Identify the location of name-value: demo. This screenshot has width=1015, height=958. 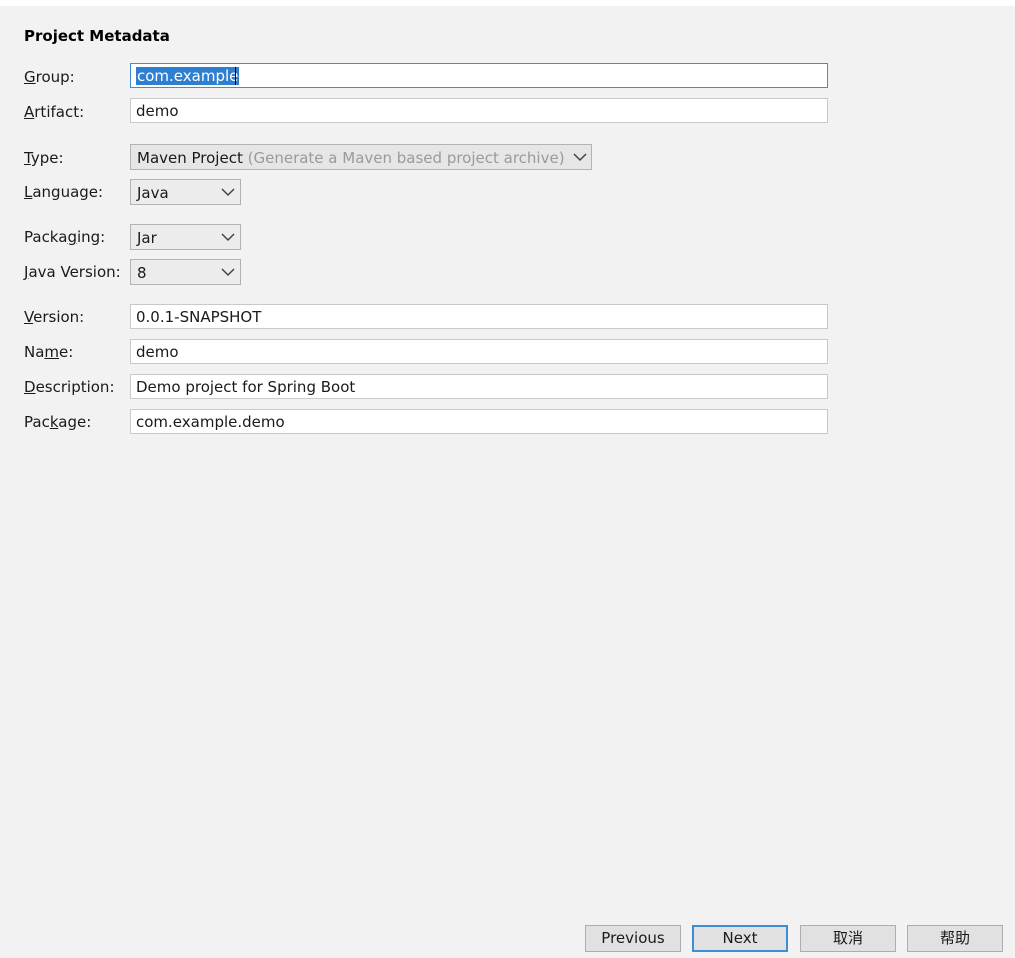
(157, 352).